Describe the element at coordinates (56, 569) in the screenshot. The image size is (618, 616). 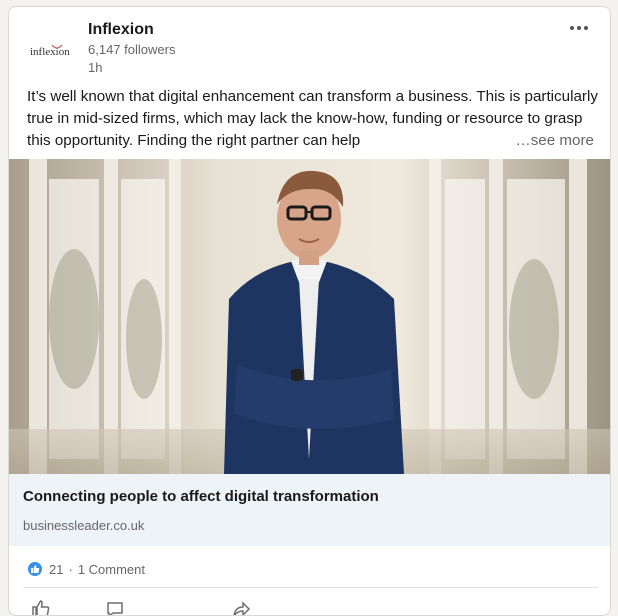
I see `reaction-count: 21` at that location.